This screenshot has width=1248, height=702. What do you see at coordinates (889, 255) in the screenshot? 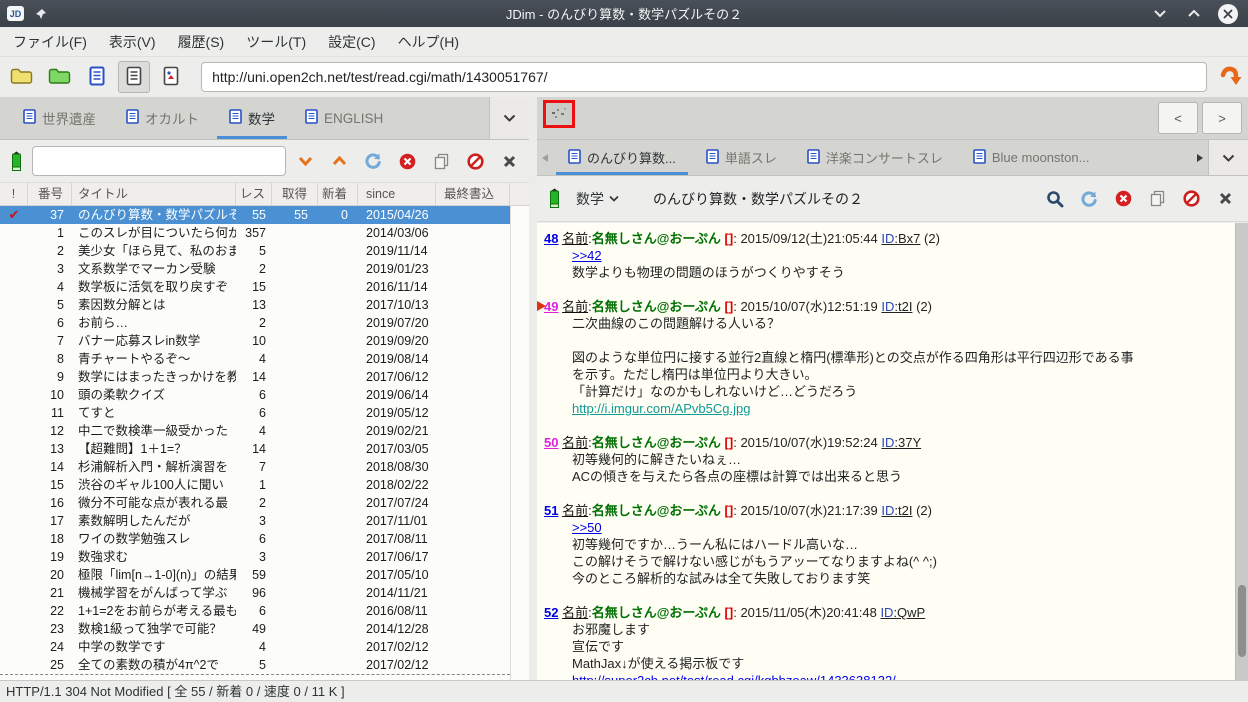
I see `anchor-link: >>42` at bounding box center [889, 255].